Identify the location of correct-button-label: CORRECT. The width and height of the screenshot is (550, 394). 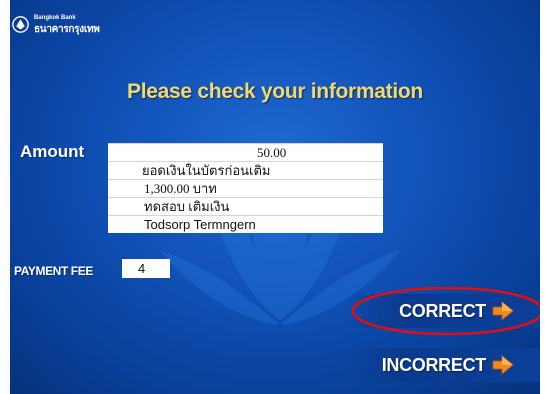
(442, 311).